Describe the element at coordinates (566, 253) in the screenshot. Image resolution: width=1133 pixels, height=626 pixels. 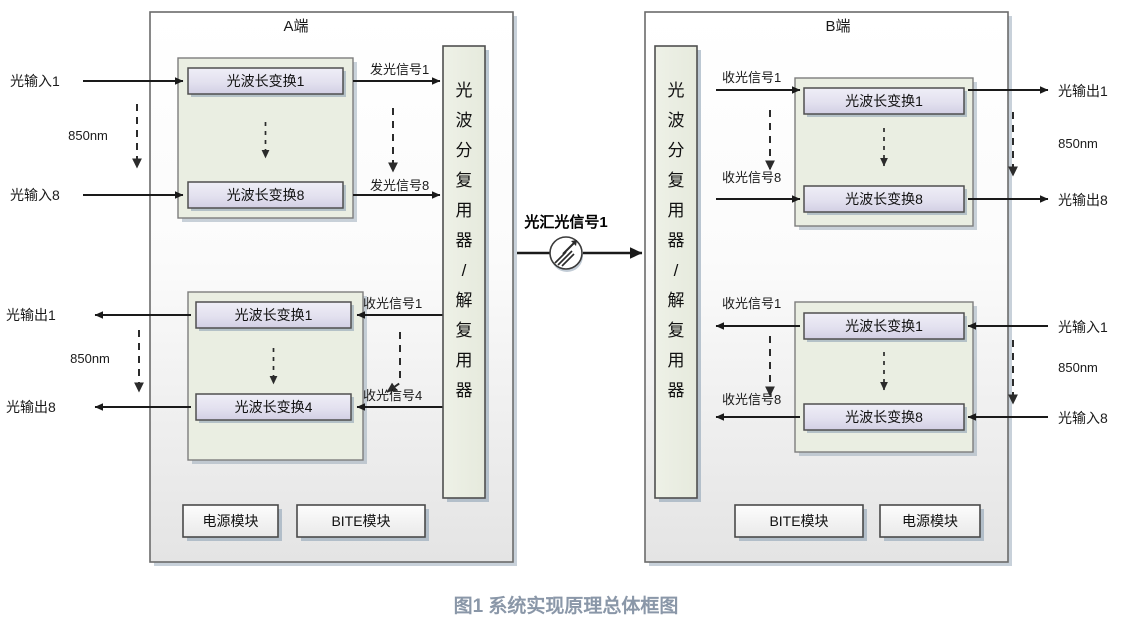
I see `optical-fiber-icon` at that location.